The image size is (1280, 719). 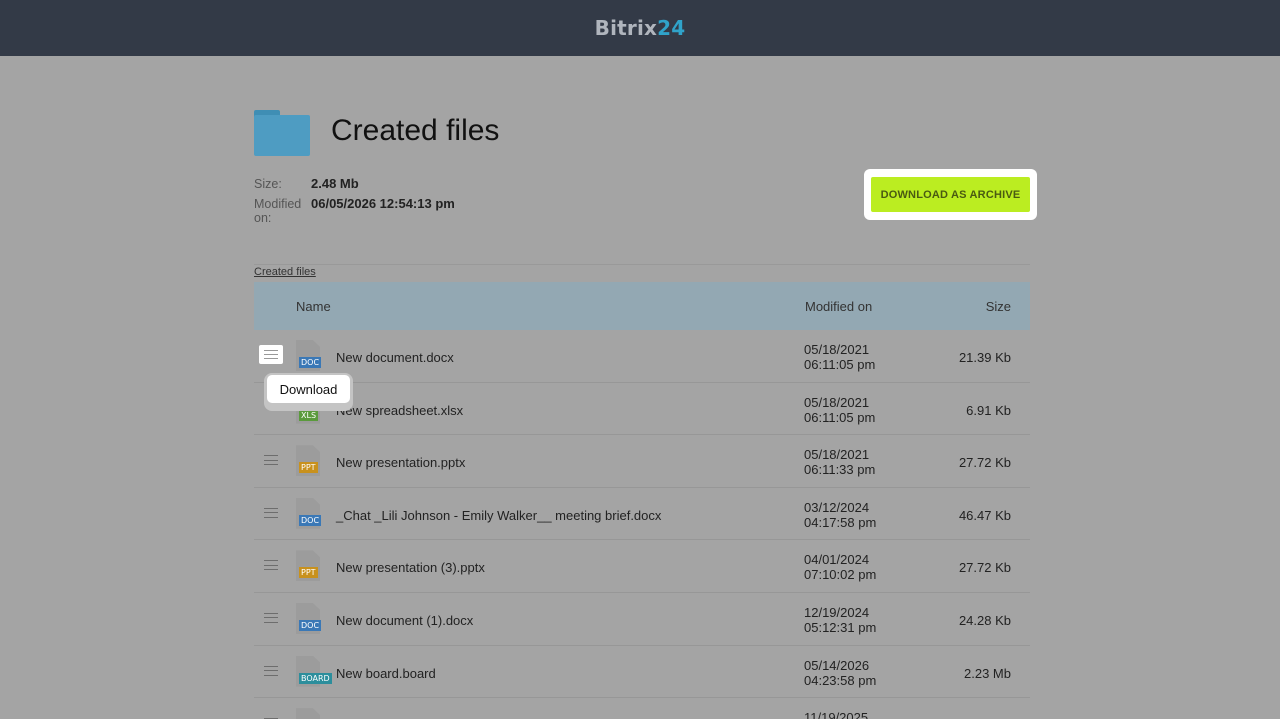 What do you see at coordinates (404, 620) in the screenshot?
I see `file-name-link: New document (1).docx` at bounding box center [404, 620].